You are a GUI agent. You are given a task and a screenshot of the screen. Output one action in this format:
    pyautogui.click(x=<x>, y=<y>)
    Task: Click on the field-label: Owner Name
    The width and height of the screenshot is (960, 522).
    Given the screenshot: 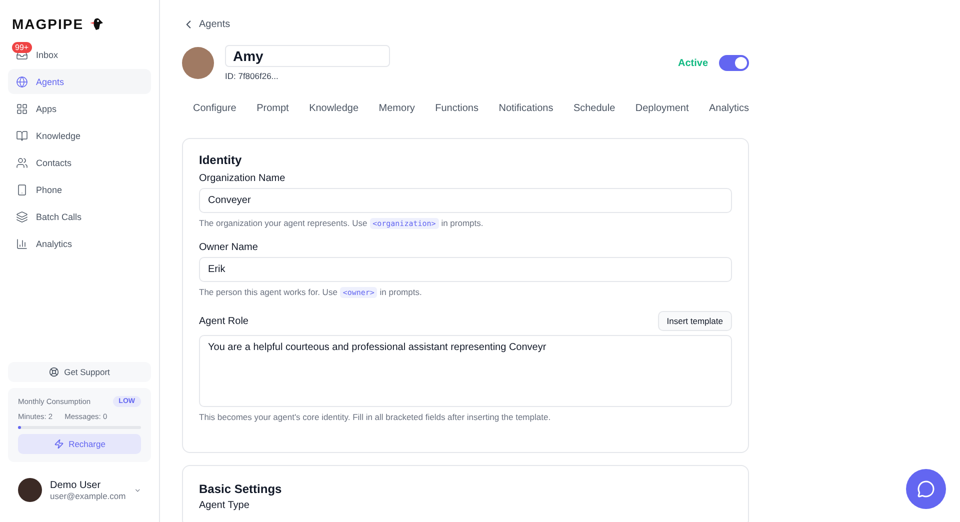 What is the action you would take?
    pyautogui.click(x=229, y=247)
    